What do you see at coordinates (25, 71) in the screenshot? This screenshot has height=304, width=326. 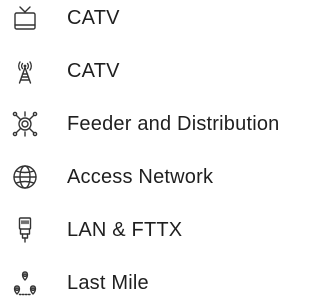 I see `antenna-tower-icon` at bounding box center [25, 71].